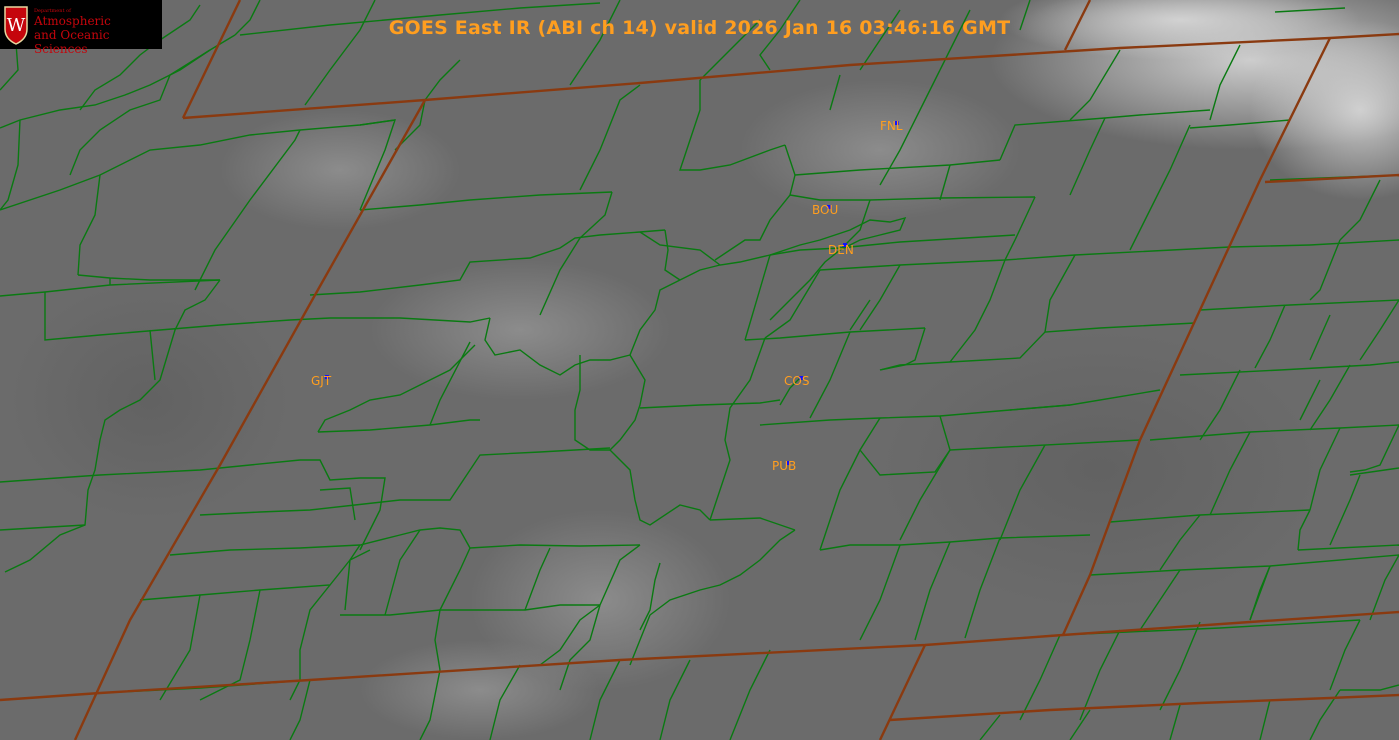 This screenshot has height=740, width=1399. I want to click on station-label-cos: COS, so click(796, 381).